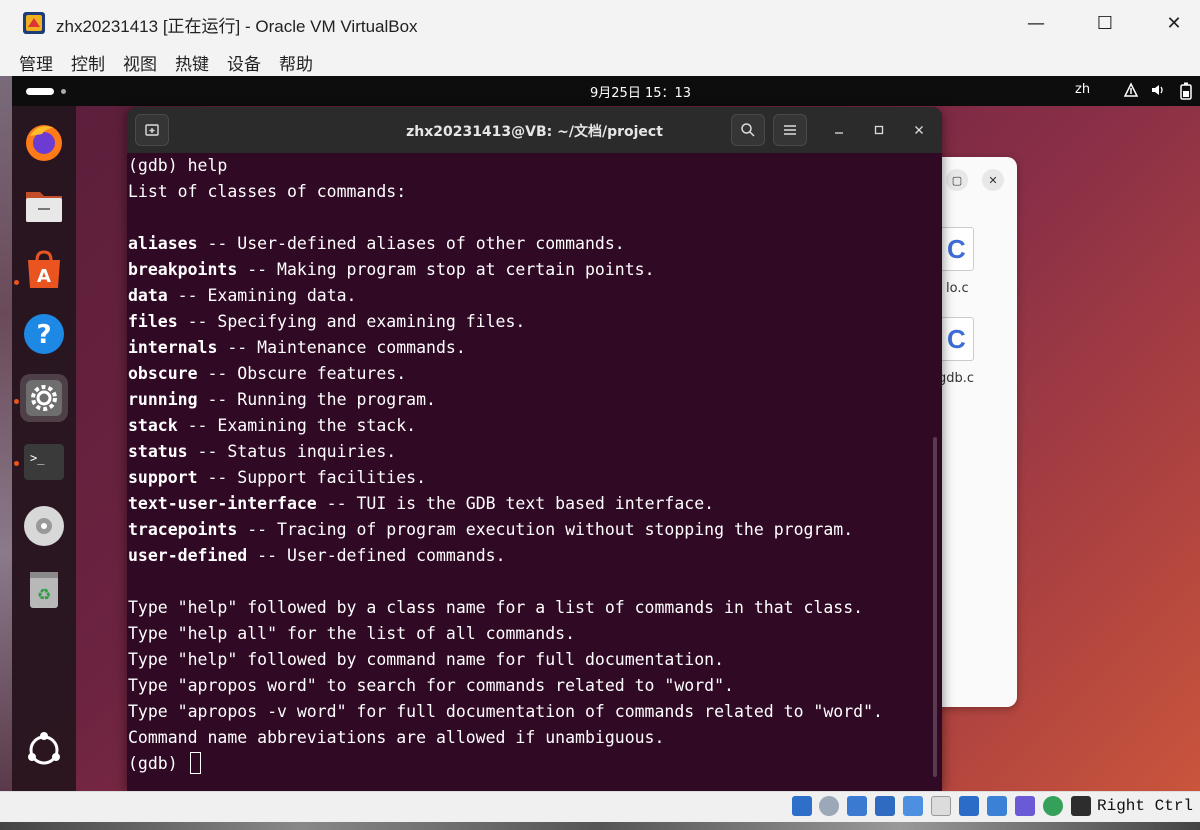 This screenshot has height=830, width=1200. Describe the element at coordinates (528, 296) in the screenshot. I see `terminal-line: data -- Examining data.` at that location.